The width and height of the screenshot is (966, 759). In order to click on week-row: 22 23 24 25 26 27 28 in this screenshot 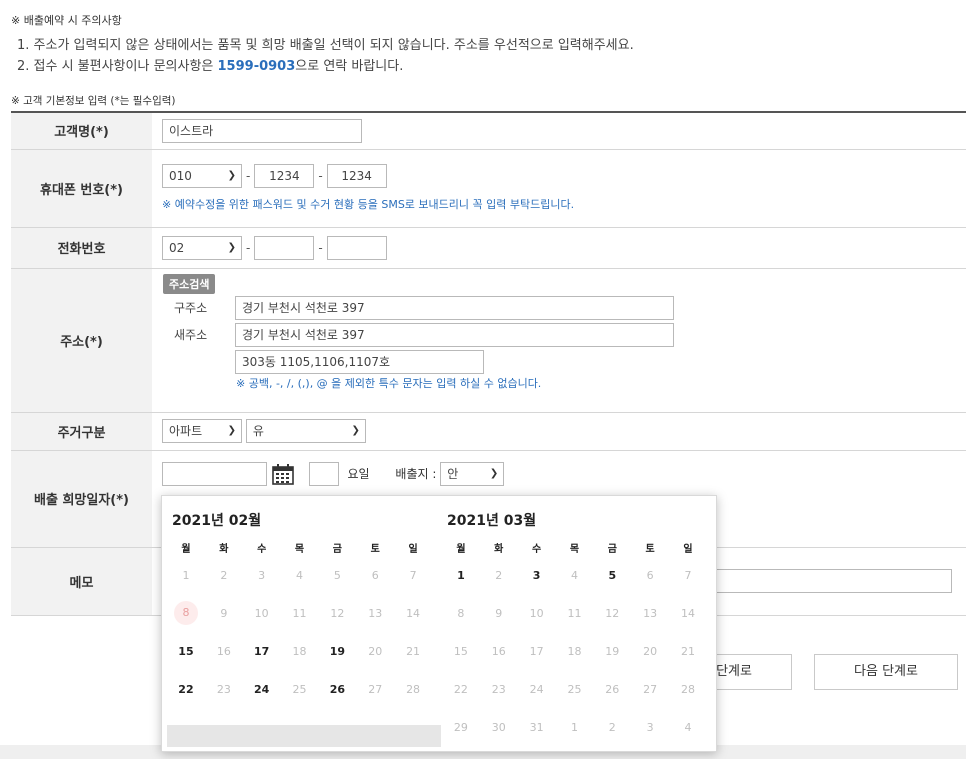, I will do `click(299, 689)`.